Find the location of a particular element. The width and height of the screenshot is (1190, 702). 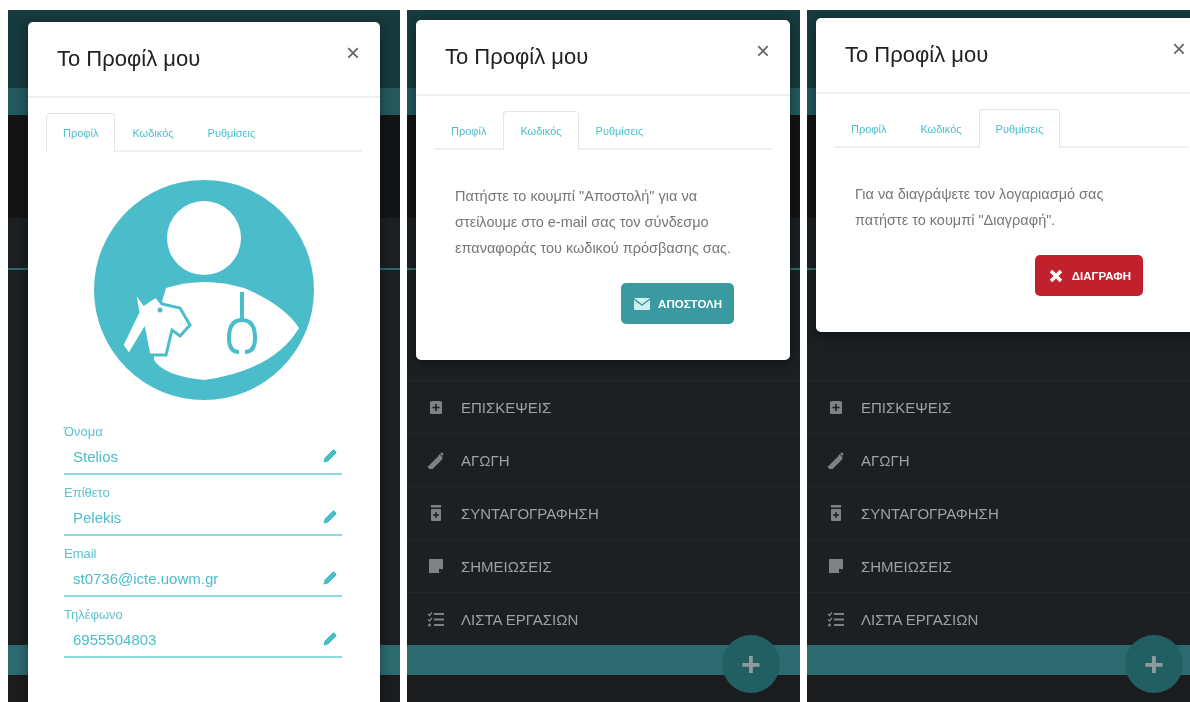

message-text: Για να διαγράψετε τον λογαριασμό σας πατήστε το κουμπί "Διαγραφή". is located at coordinates (979, 207).